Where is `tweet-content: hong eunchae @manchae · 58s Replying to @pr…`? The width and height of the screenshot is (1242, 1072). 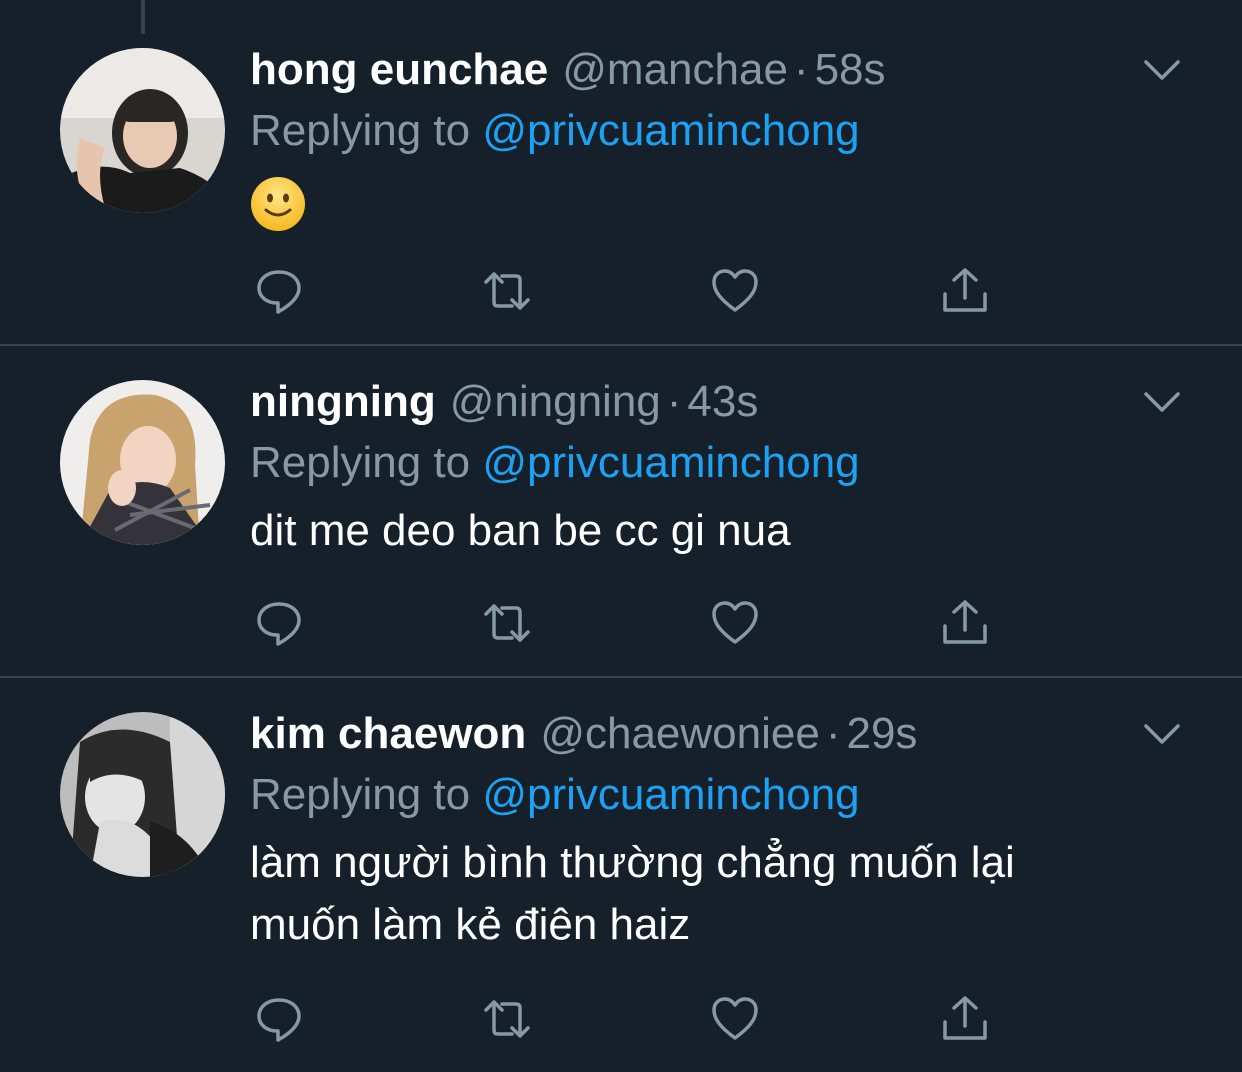 tweet-content: hong eunchae @manchae · 58s Replying to @pr… is located at coordinates (716, 144).